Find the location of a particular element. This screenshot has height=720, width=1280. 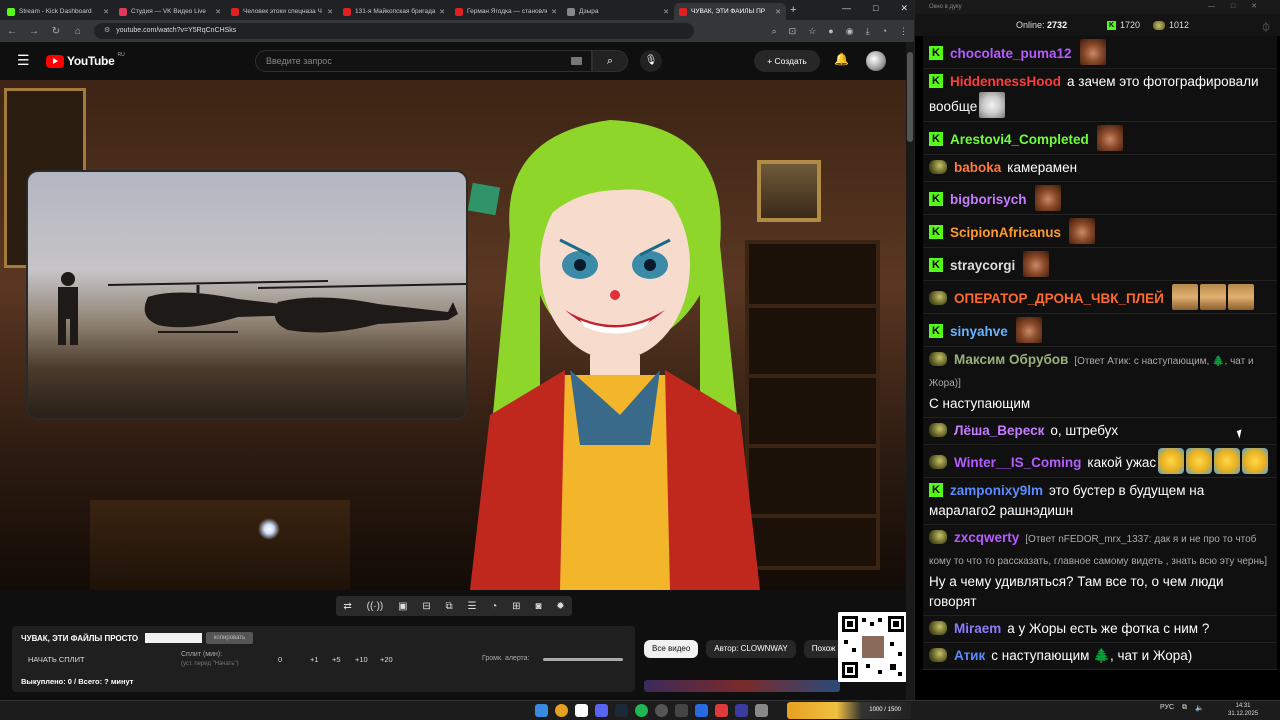

chat-username: Miraem is located at coordinates (977, 628).